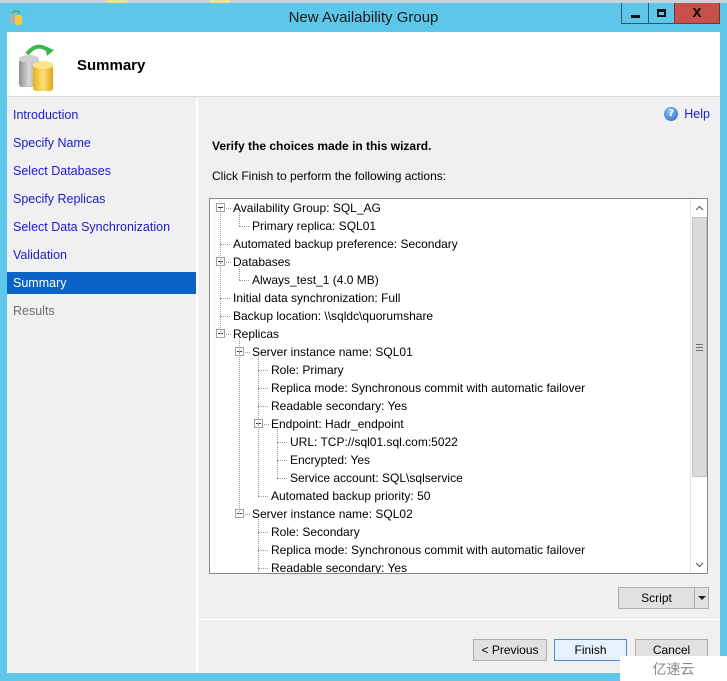  Describe the element at coordinates (314, 226) in the screenshot. I see `tree-item: Primary replica: SQL01` at that location.